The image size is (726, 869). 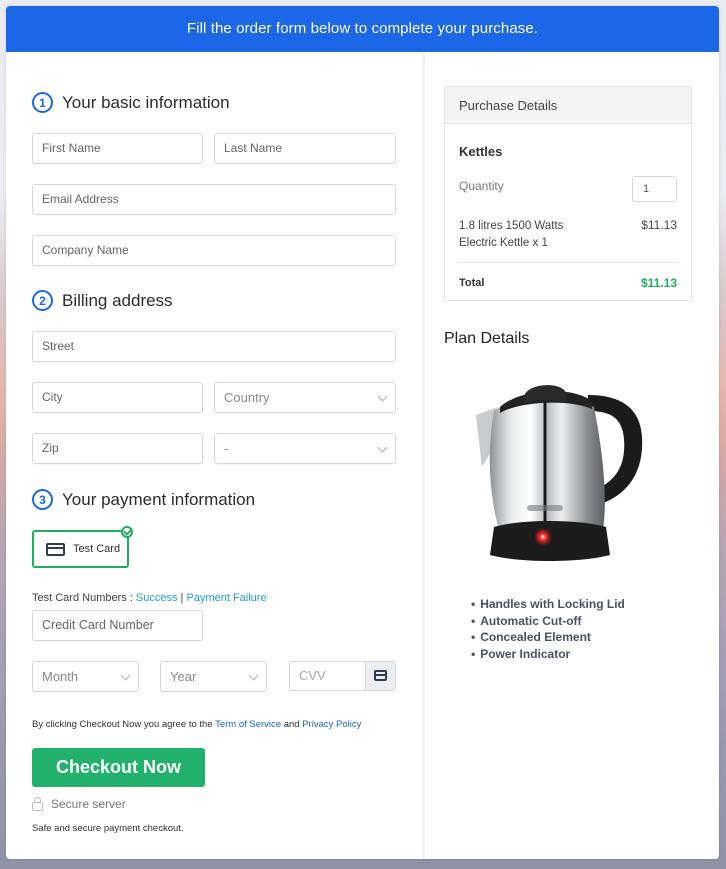 I want to click on success-link: Success, so click(x=157, y=598).